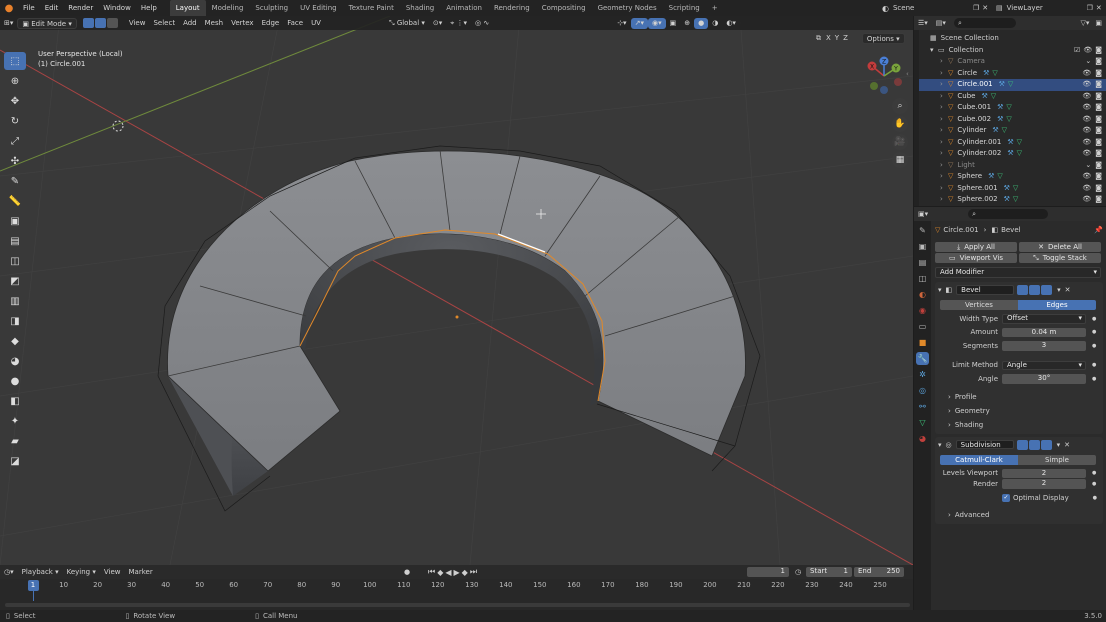  What do you see at coordinates (1010, 85) in the screenshot?
I see `outliner-item: › ▽ Circle.001 ⚒ ▽ 👁 ◙` at bounding box center [1010, 85].